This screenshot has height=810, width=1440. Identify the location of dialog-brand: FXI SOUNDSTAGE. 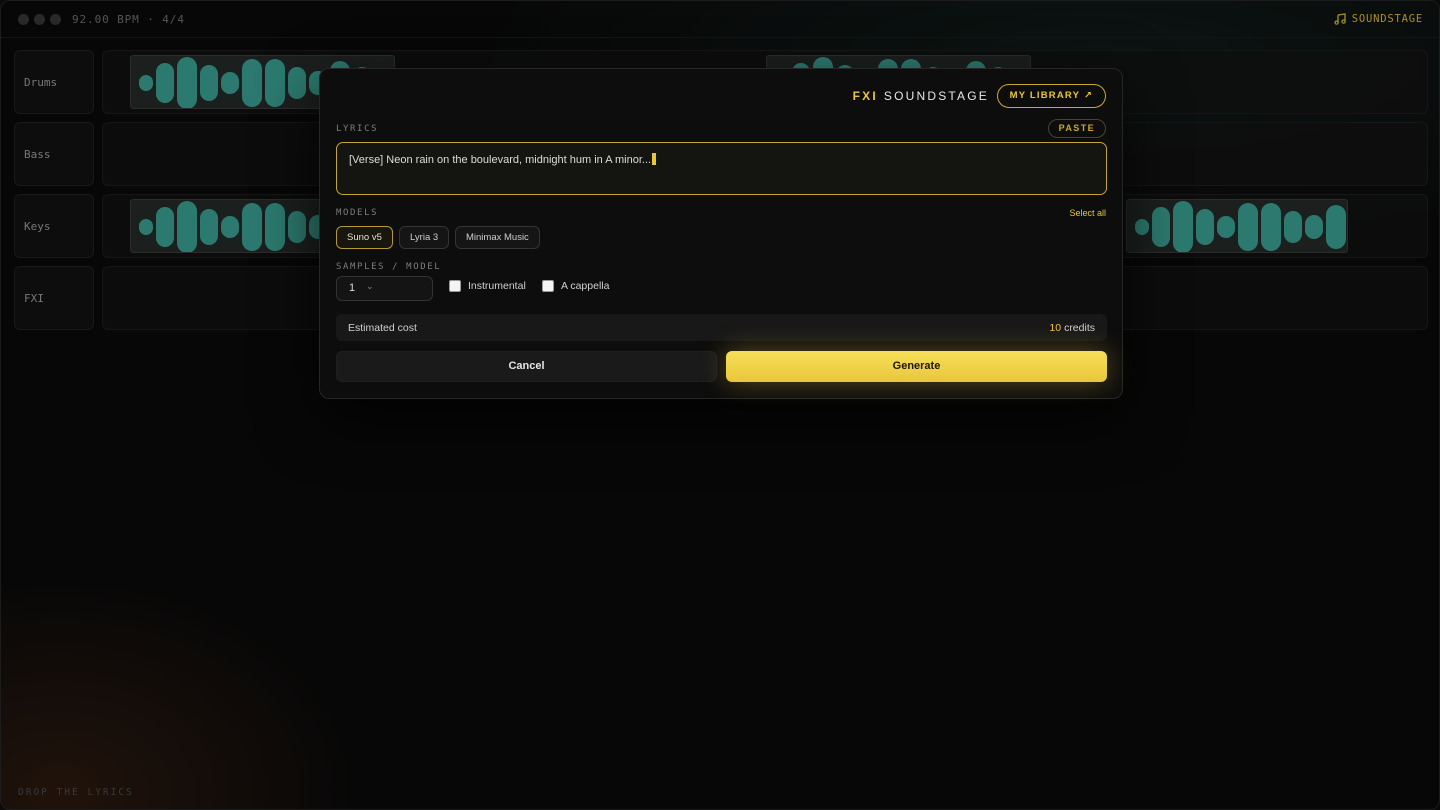
(921, 96).